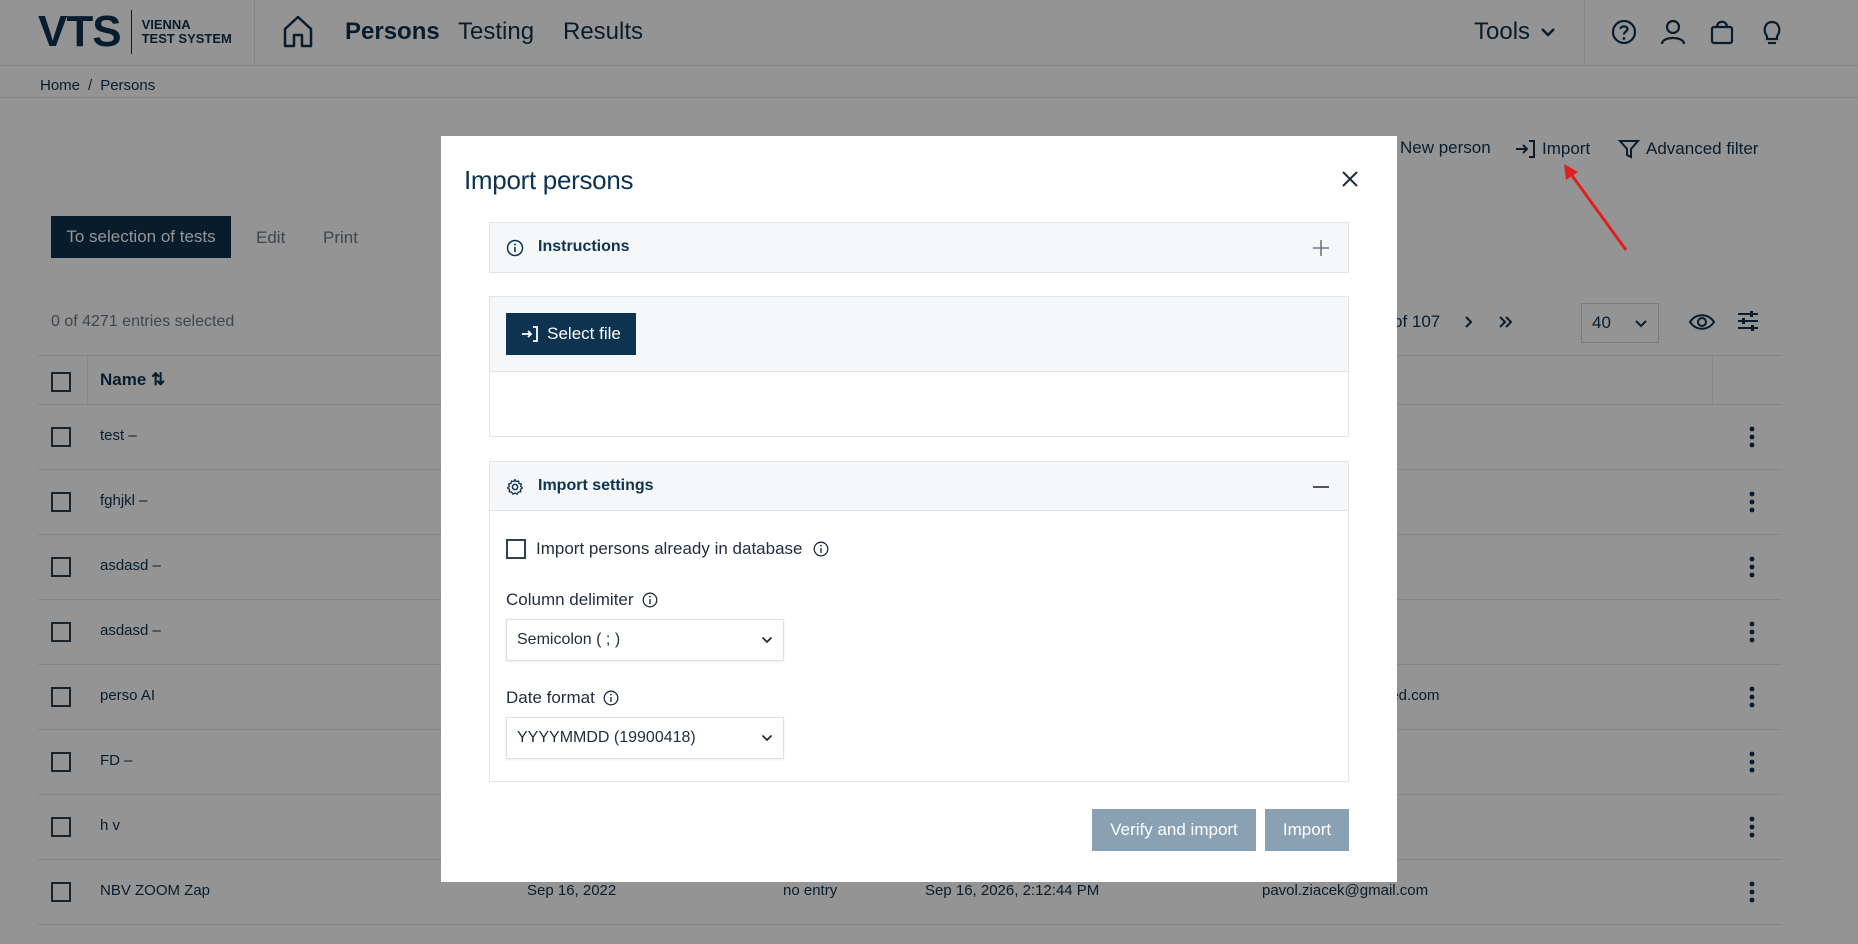 This screenshot has height=944, width=1858. I want to click on import-existing-label: Import persons already in database, so click(669, 549).